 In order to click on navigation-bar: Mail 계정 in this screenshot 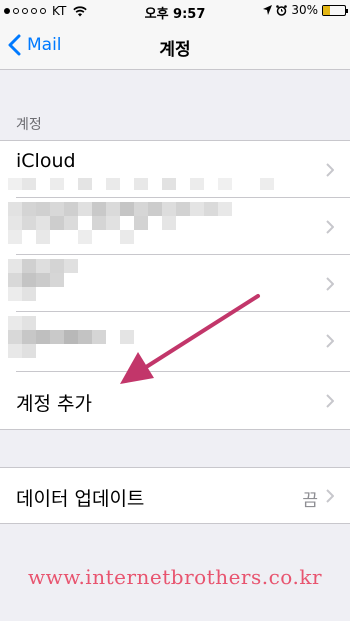, I will do `click(175, 46)`.